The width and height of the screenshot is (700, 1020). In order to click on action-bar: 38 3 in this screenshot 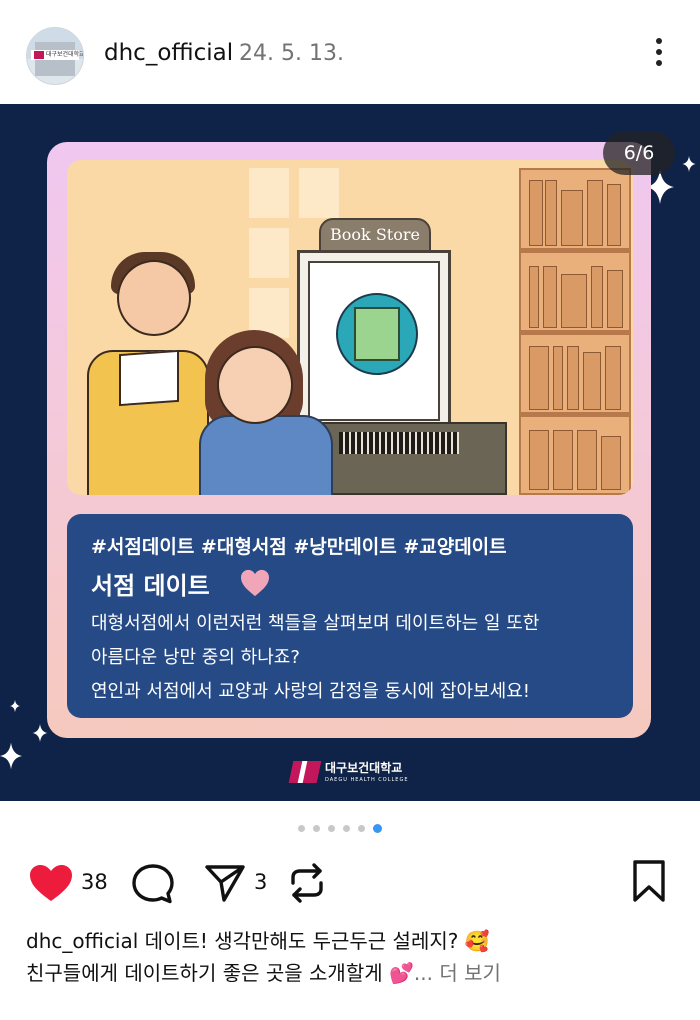, I will do `click(350, 885)`.